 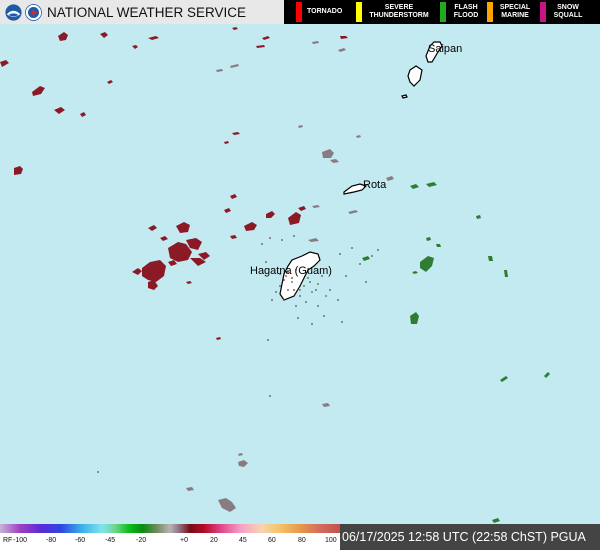 What do you see at coordinates (110, 540) in the screenshot?
I see `scale-tick: -45` at bounding box center [110, 540].